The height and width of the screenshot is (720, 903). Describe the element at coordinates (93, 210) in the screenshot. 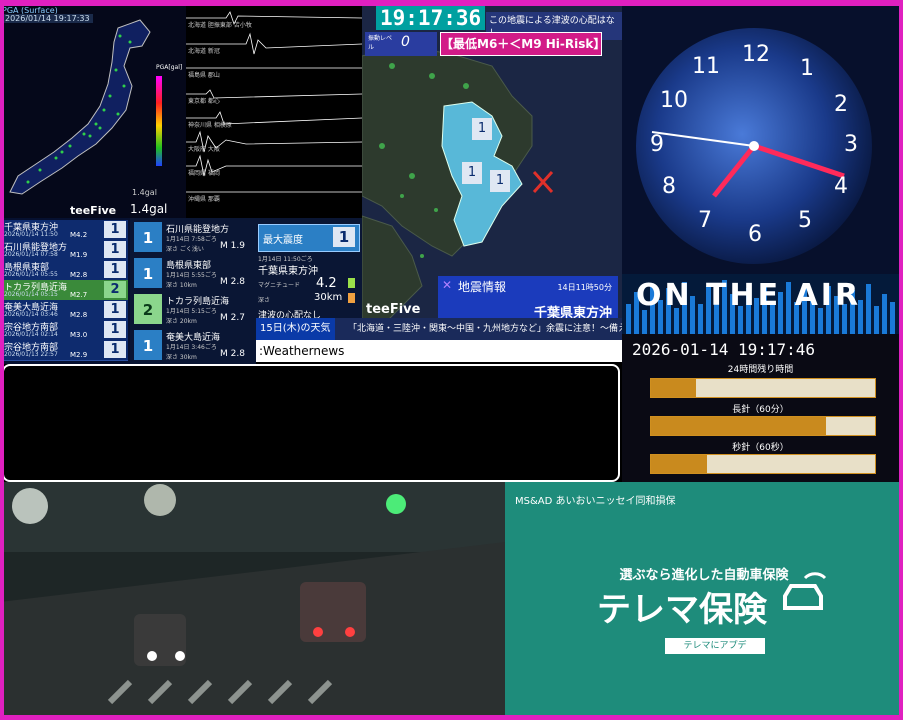

I see `pga-brand: teeFive` at that location.